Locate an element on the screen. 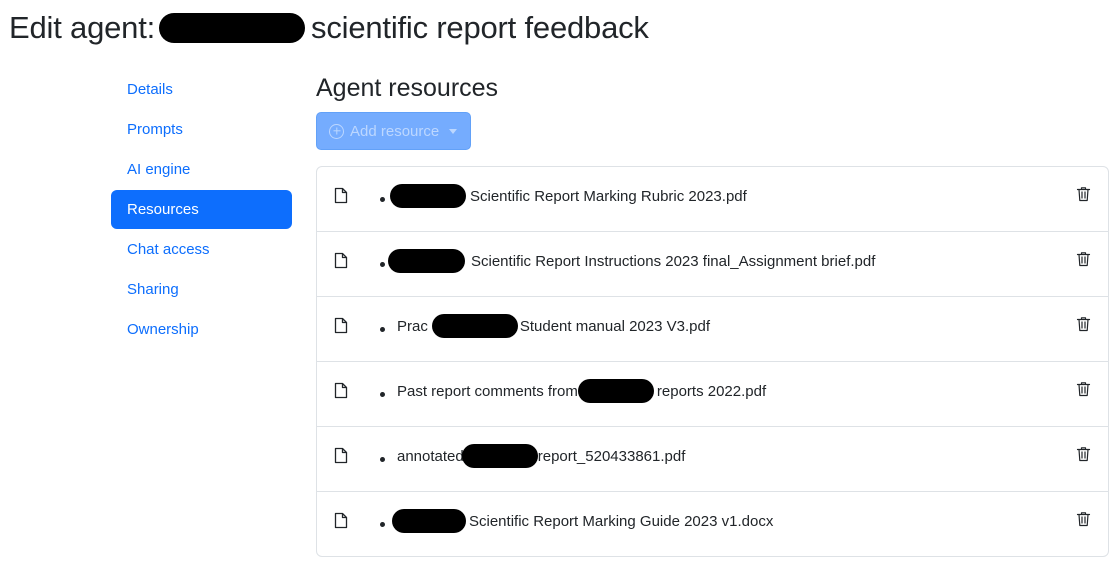  page-title: Edit agent: scientific report feedback is located at coordinates (329, 28).